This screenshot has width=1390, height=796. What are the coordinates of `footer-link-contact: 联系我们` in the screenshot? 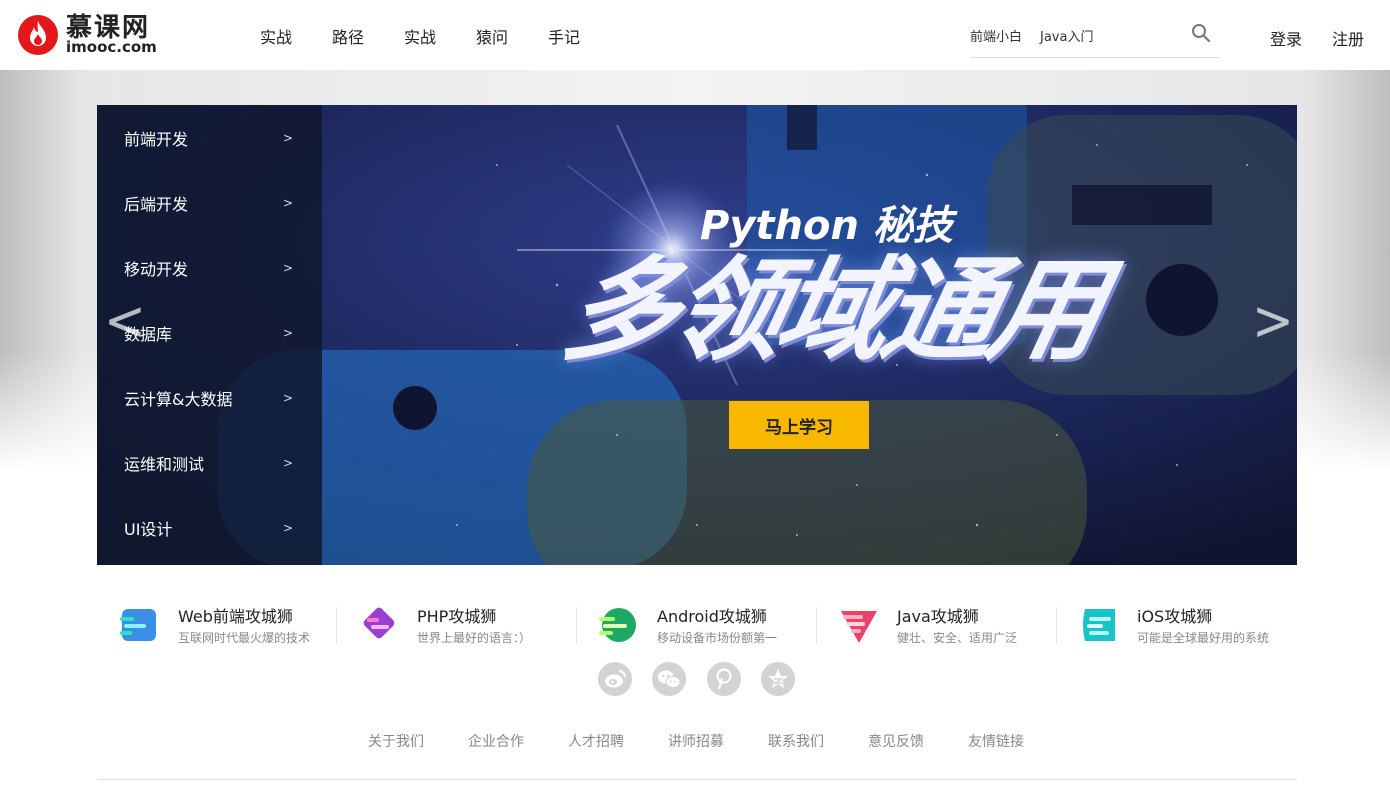 It's located at (796, 741).